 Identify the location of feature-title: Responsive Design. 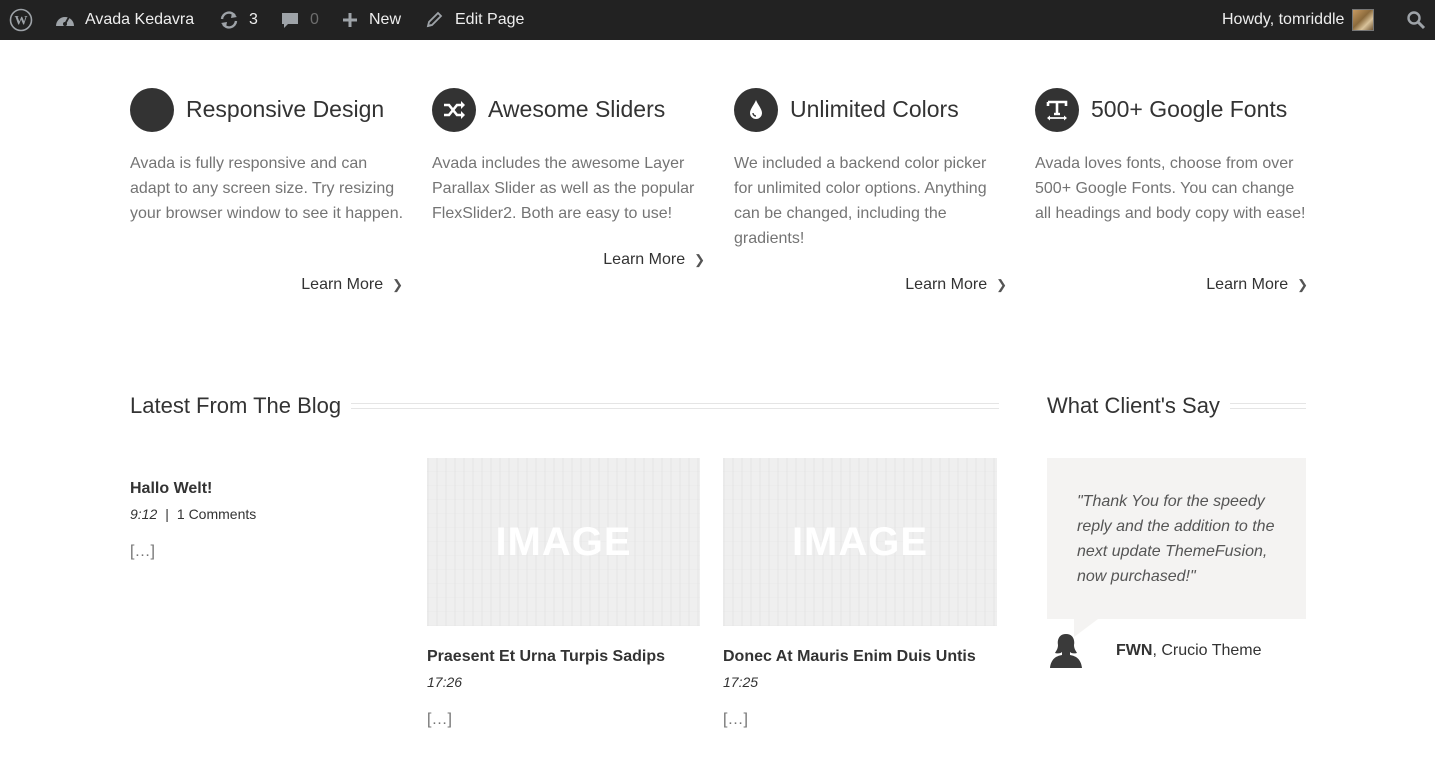
(285, 109).